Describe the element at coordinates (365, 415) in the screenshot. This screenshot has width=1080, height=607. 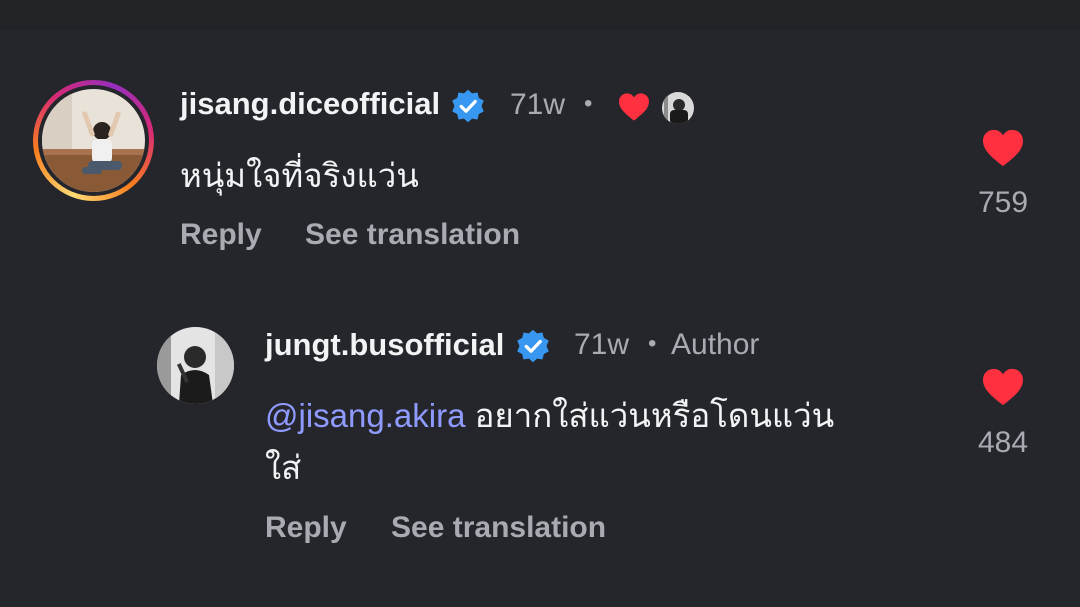
I see `mention-link: @jisang.akira` at that location.